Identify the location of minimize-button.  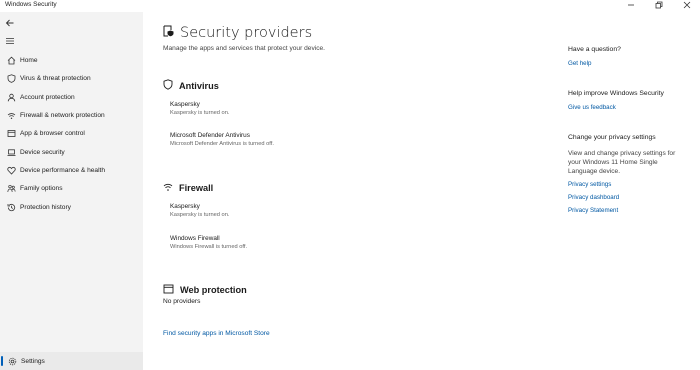
(631, 5).